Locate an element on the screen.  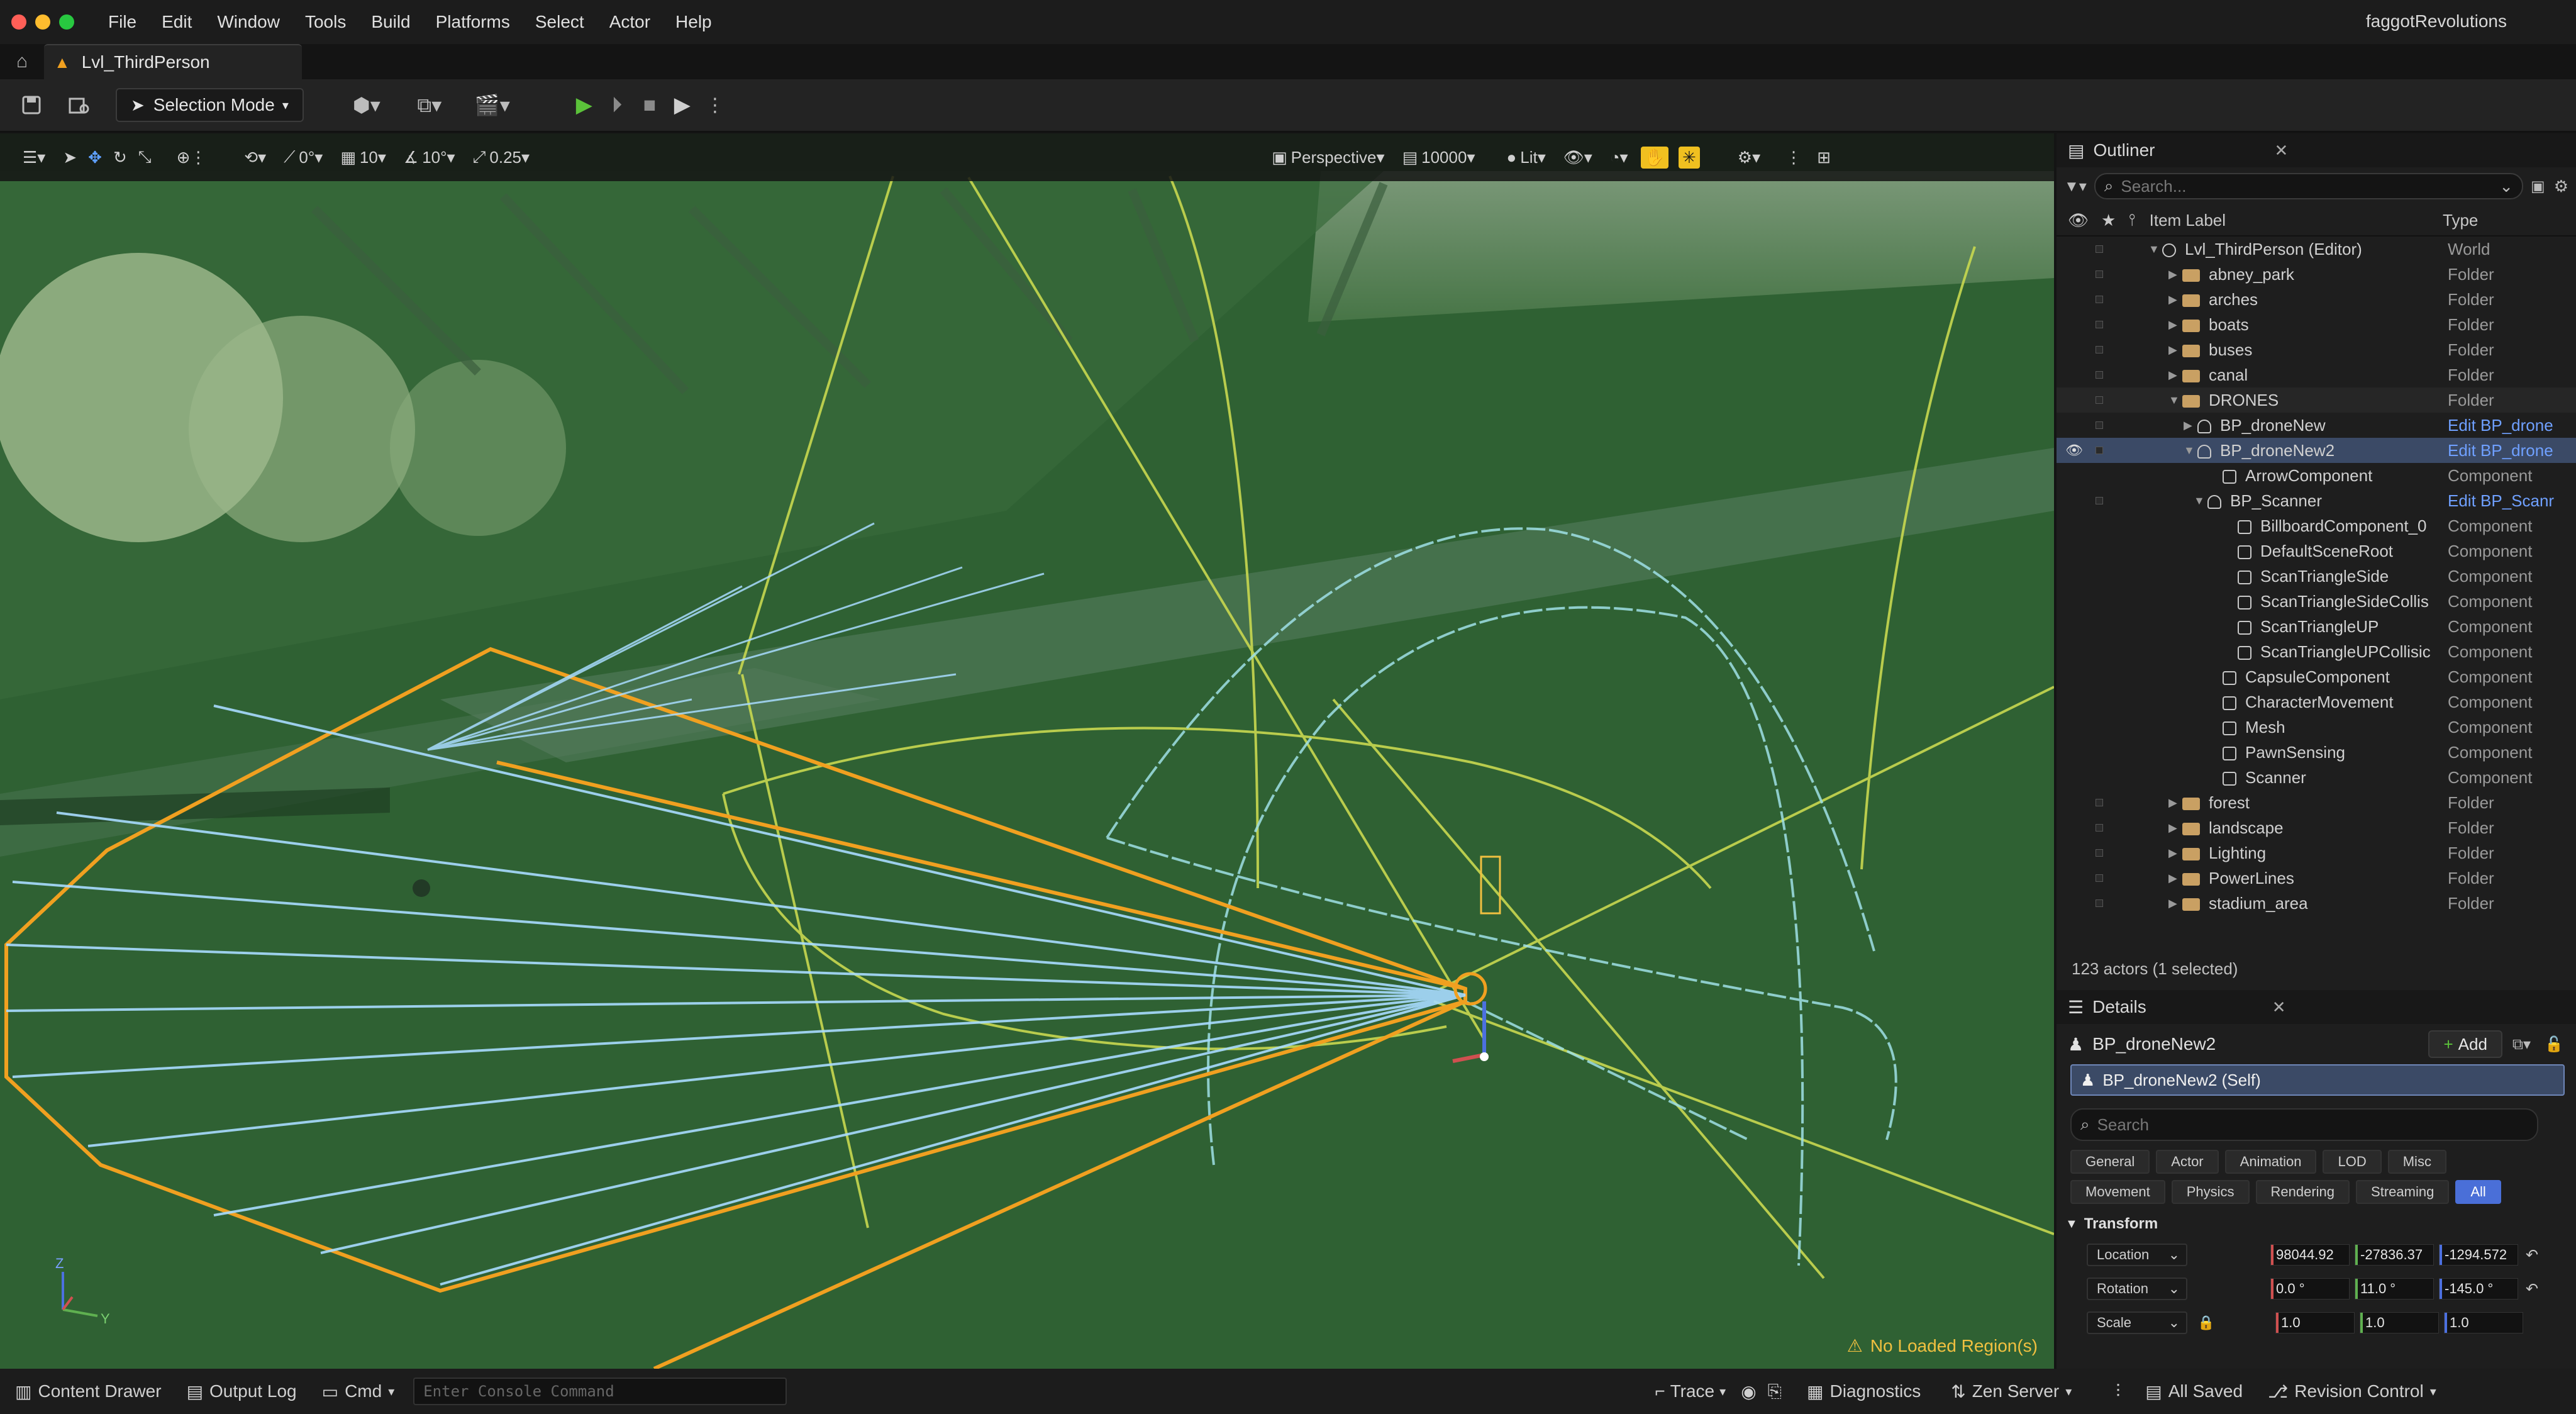
console-command-input: Enter Console Command is located at coordinates (600, 1391).